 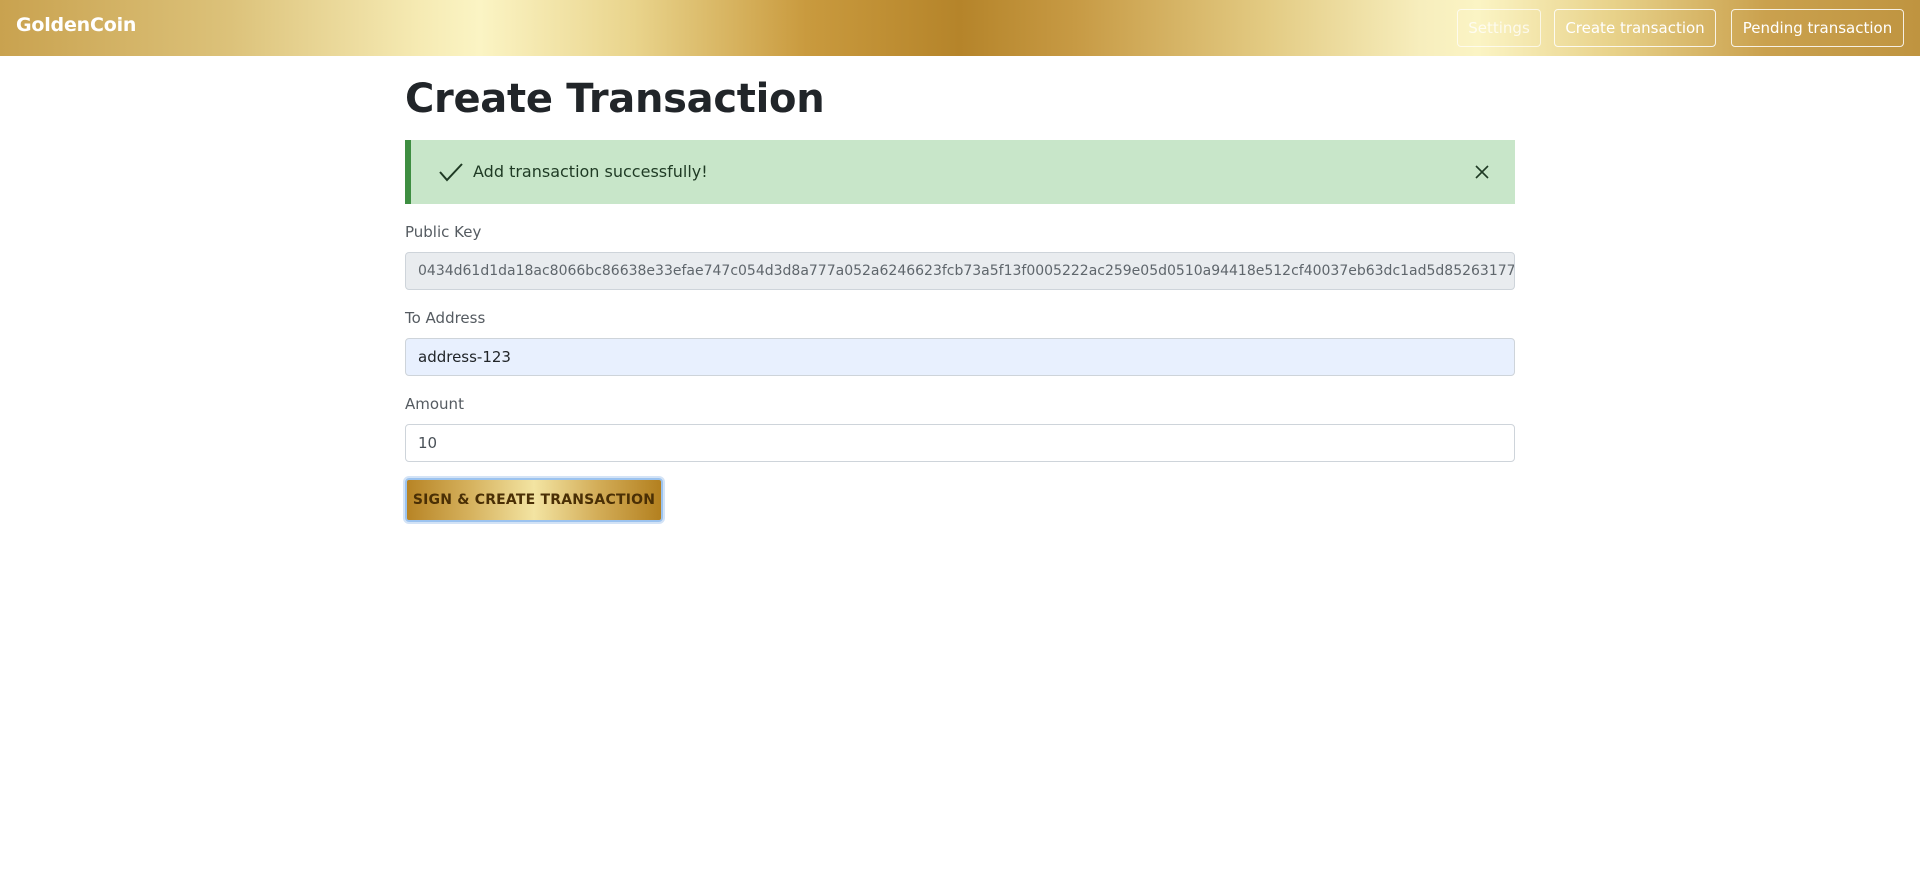 What do you see at coordinates (1499, 28) in the screenshot?
I see `settings-button: Settings` at bounding box center [1499, 28].